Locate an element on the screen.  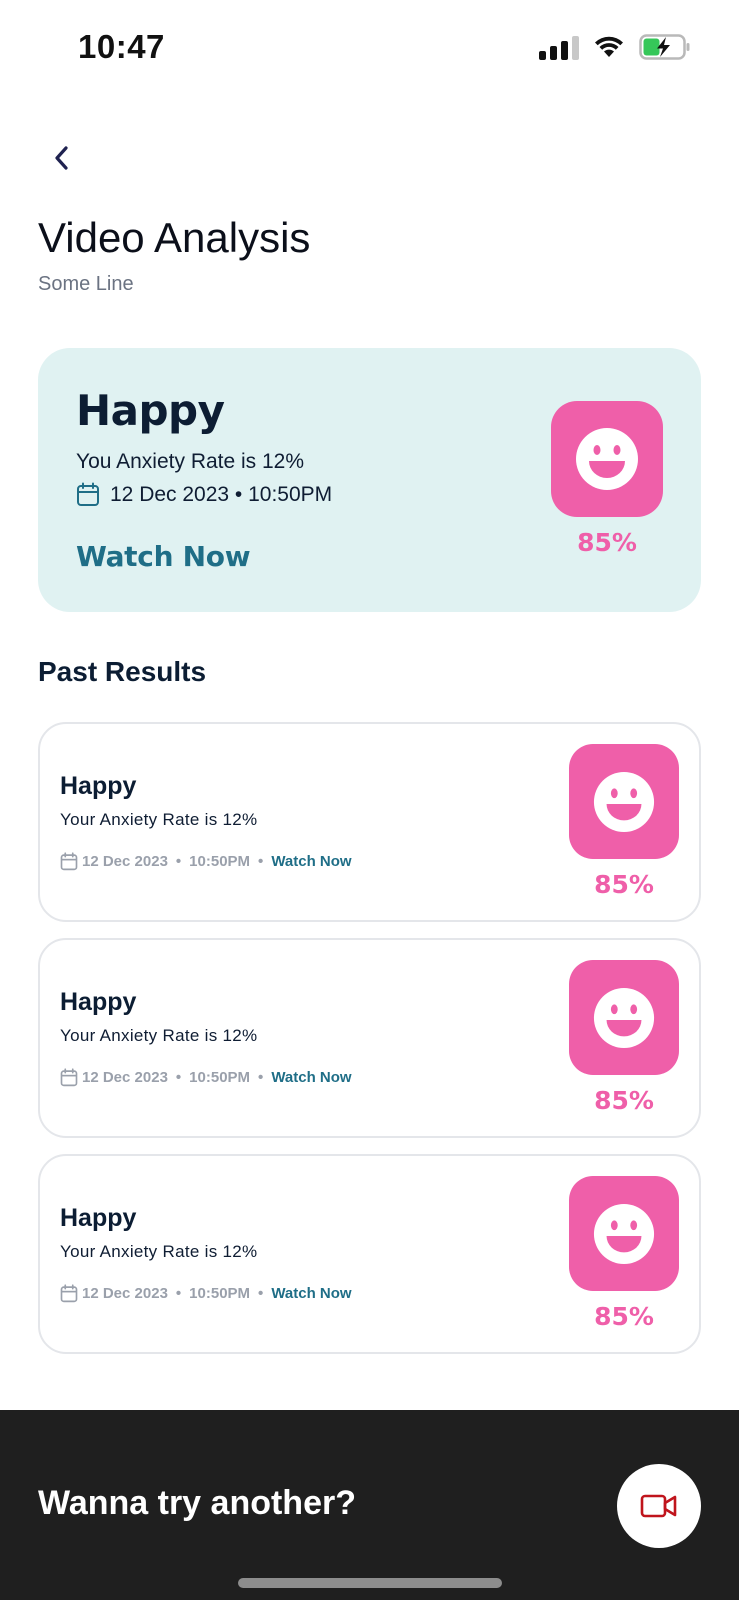
latest-result-date-row: 12 Dec 2023 • 10:50PM is located at coordinates (204, 494).